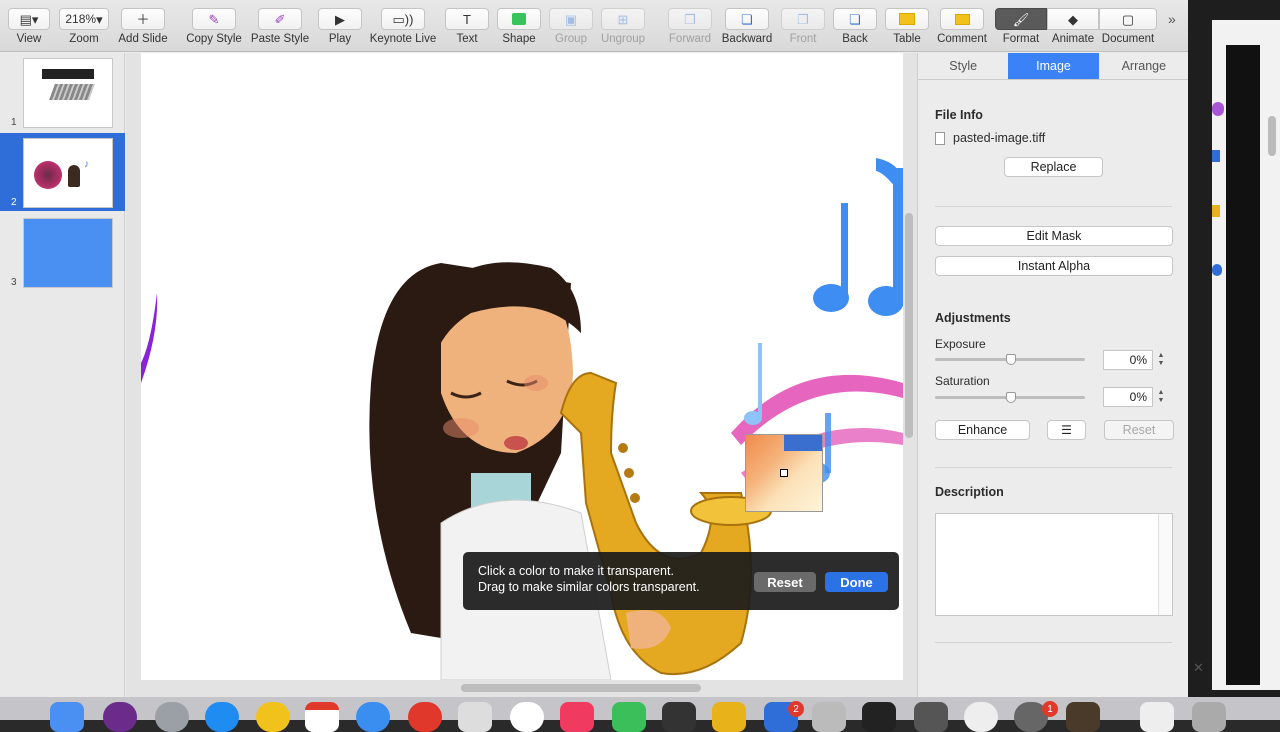 This screenshot has height=732, width=1280. What do you see at coordinates (1128, 19) in the screenshot?
I see `document-button: ▢` at bounding box center [1128, 19].